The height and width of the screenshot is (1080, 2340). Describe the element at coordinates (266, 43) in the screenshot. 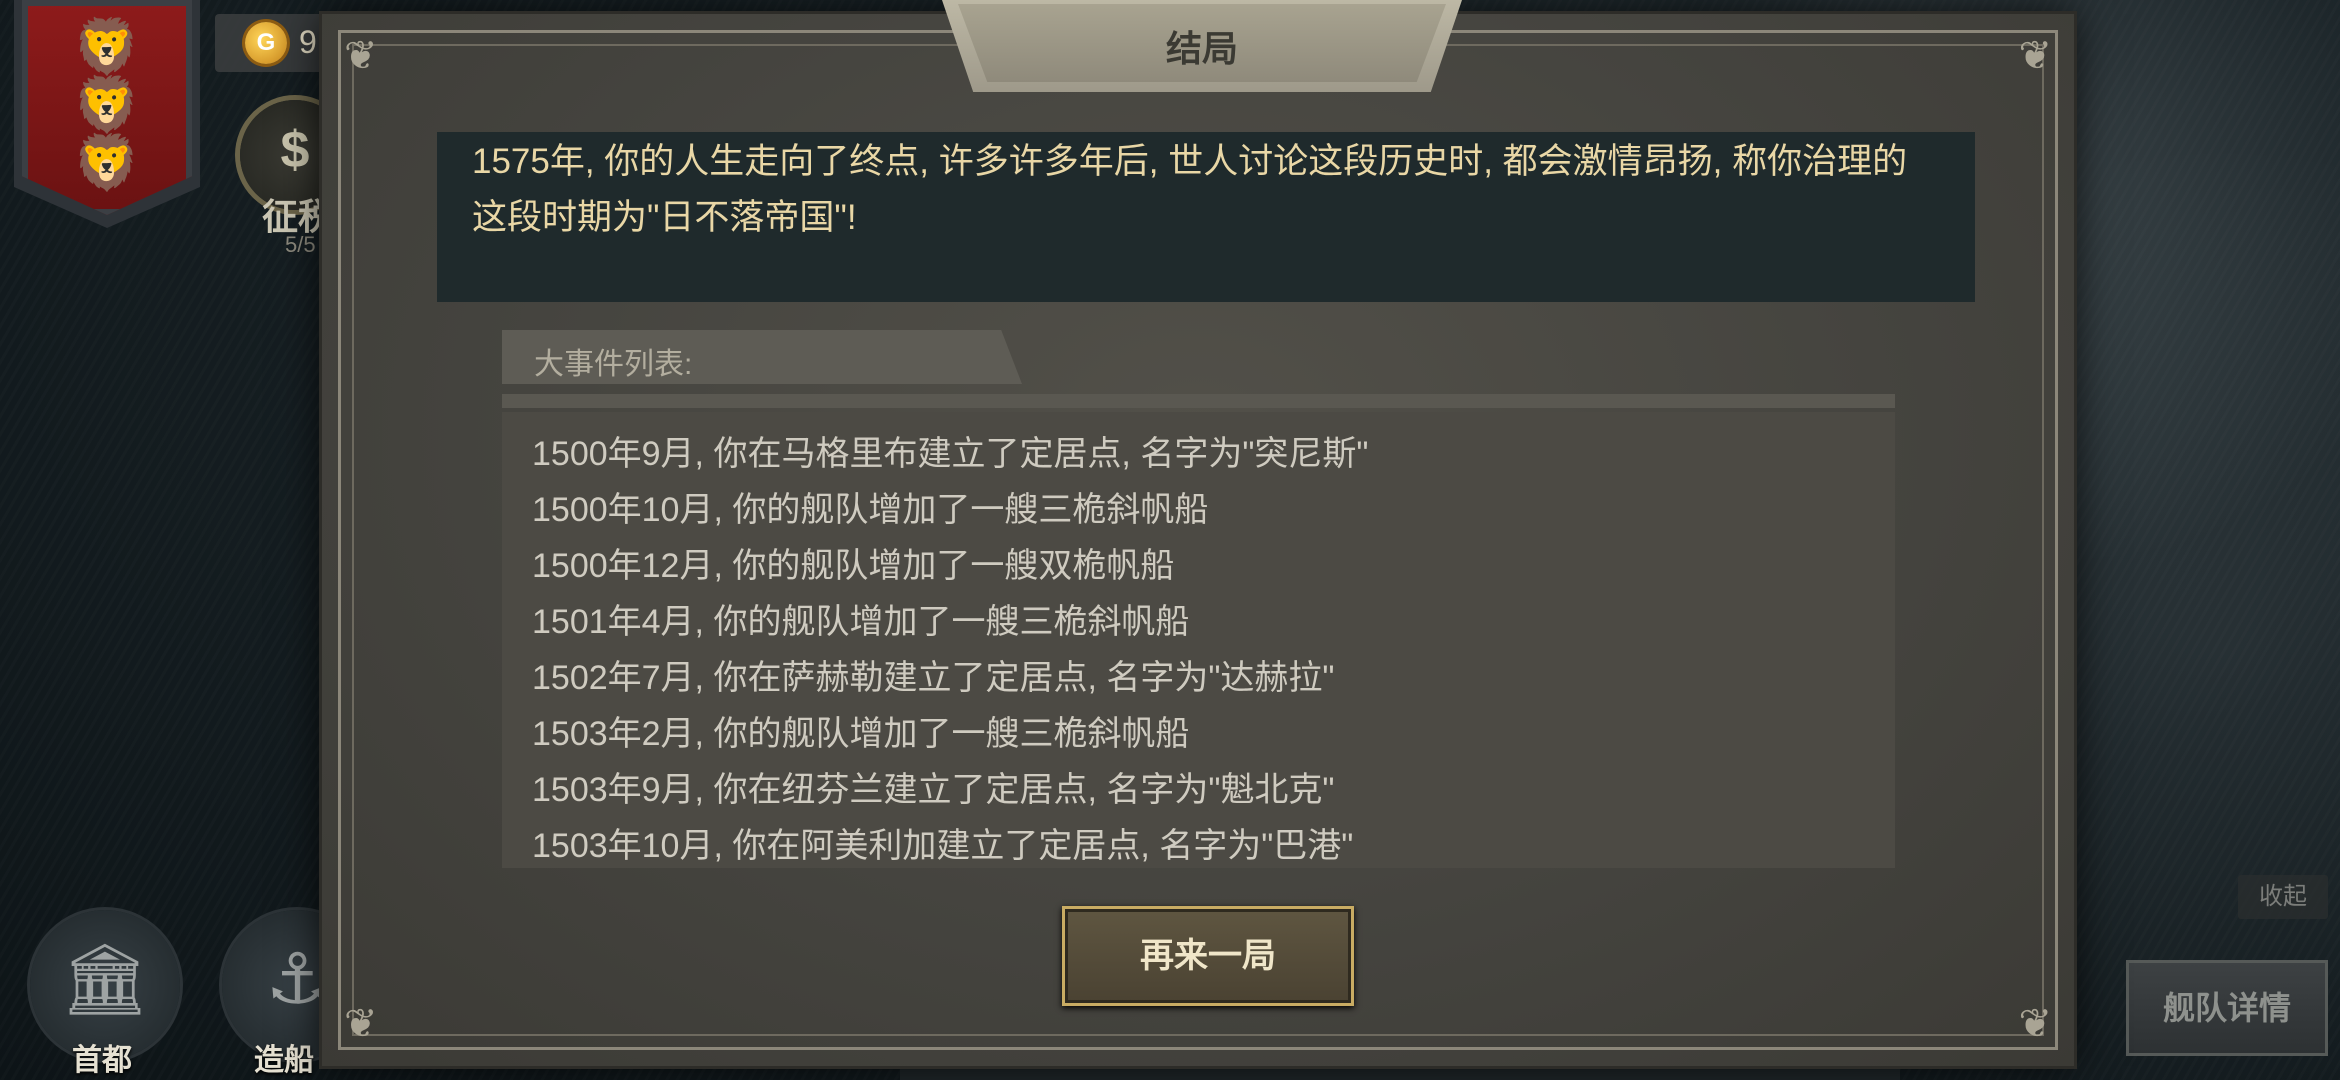

I see `gold-coin-icon: G` at that location.